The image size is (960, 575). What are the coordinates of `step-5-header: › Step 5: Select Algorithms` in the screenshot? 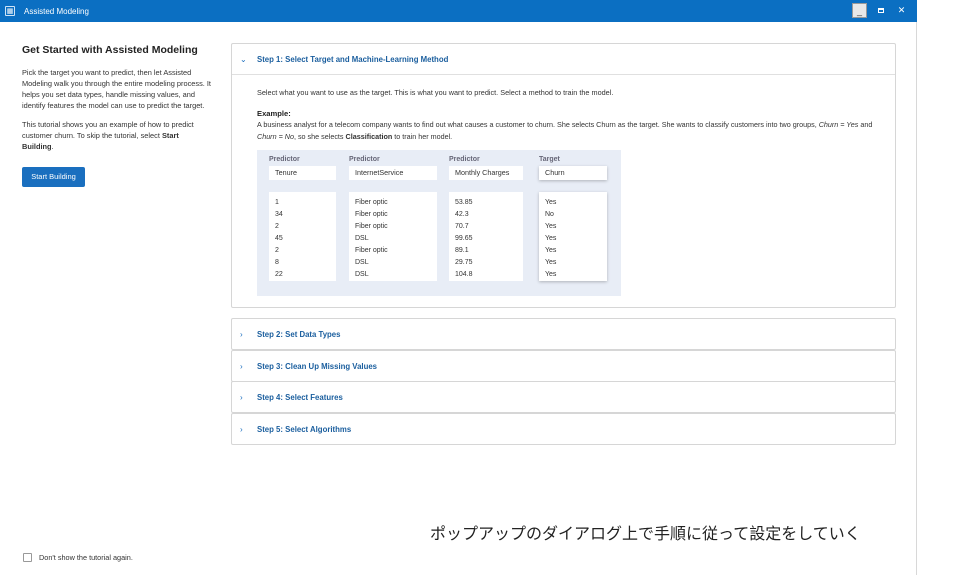 It's located at (563, 429).